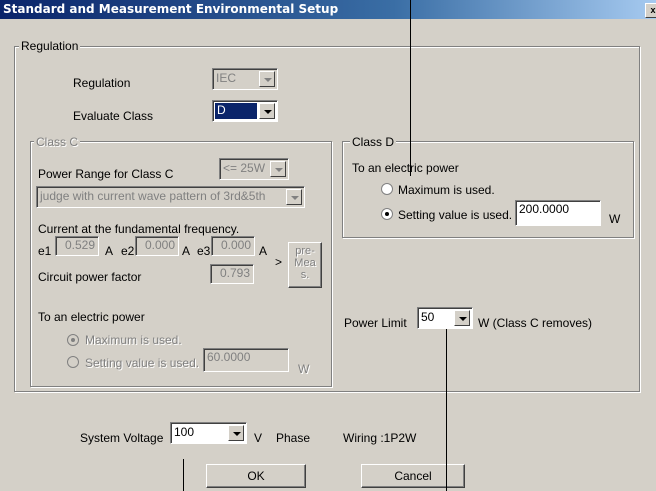 The width and height of the screenshot is (656, 491). Describe the element at coordinates (57, 142) in the screenshot. I see `class-c-legend: Class C` at that location.